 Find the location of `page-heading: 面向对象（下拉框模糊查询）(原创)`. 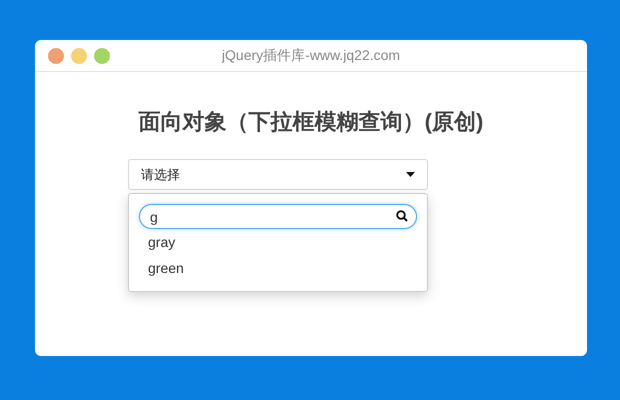

page-heading: 面向对象（下拉框模糊查询）(原创) is located at coordinates (311, 122).